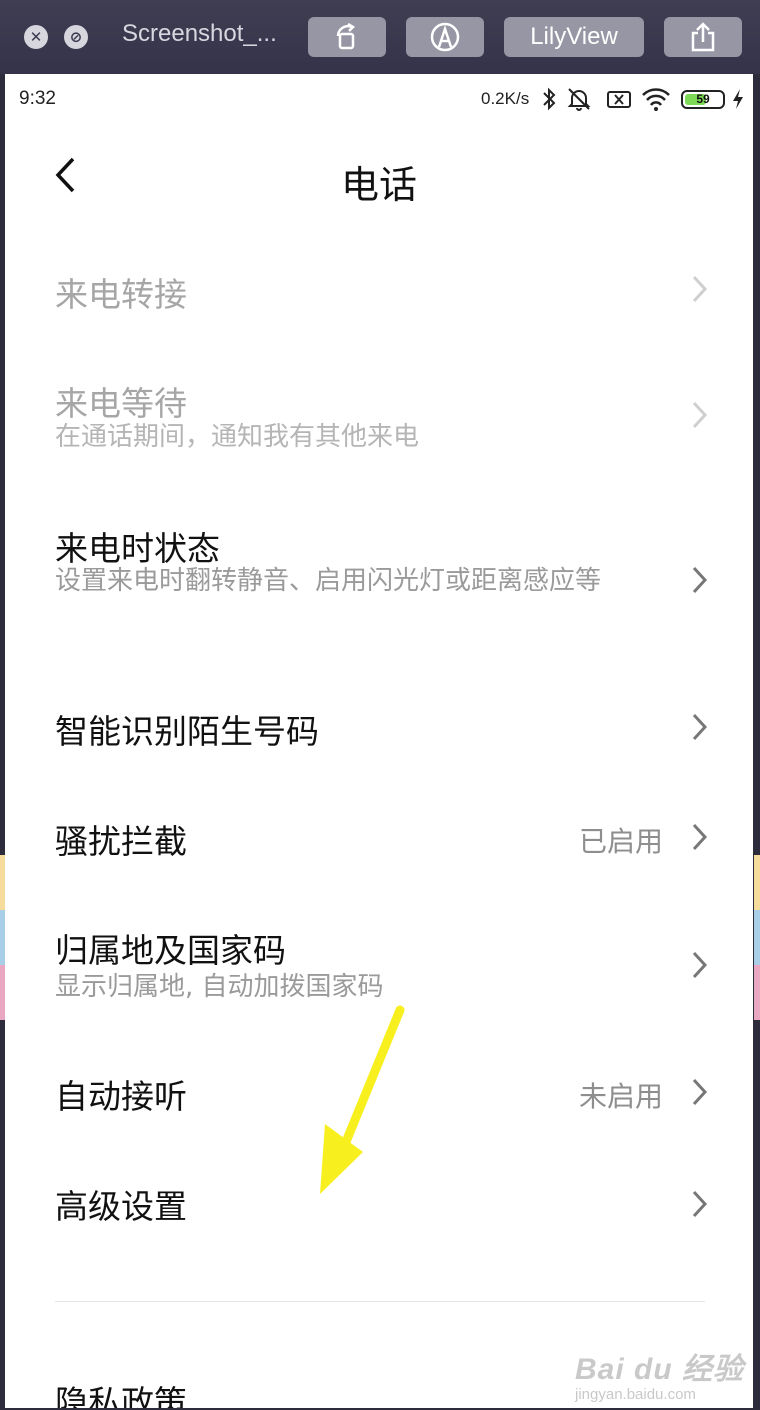 The height and width of the screenshot is (1410, 760). I want to click on annotation-arrow, so click(362, 1099).